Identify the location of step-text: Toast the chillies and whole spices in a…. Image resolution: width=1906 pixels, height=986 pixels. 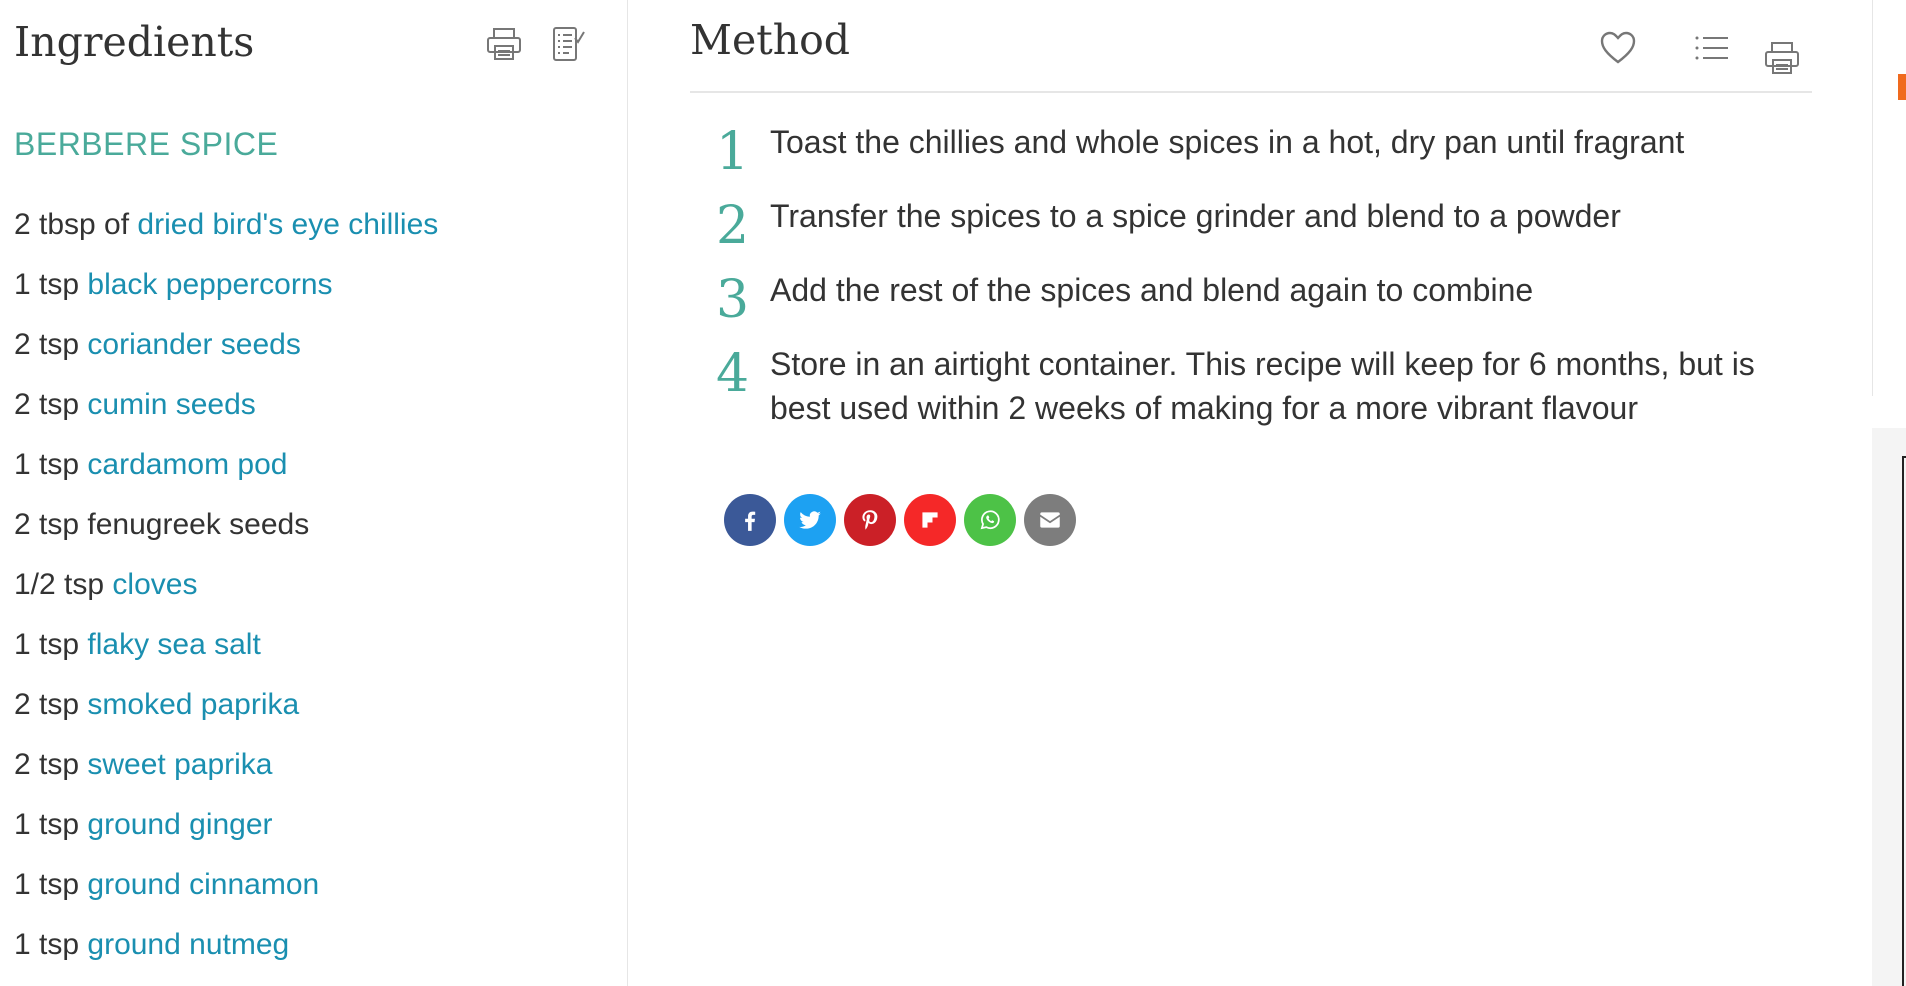
(1227, 142).